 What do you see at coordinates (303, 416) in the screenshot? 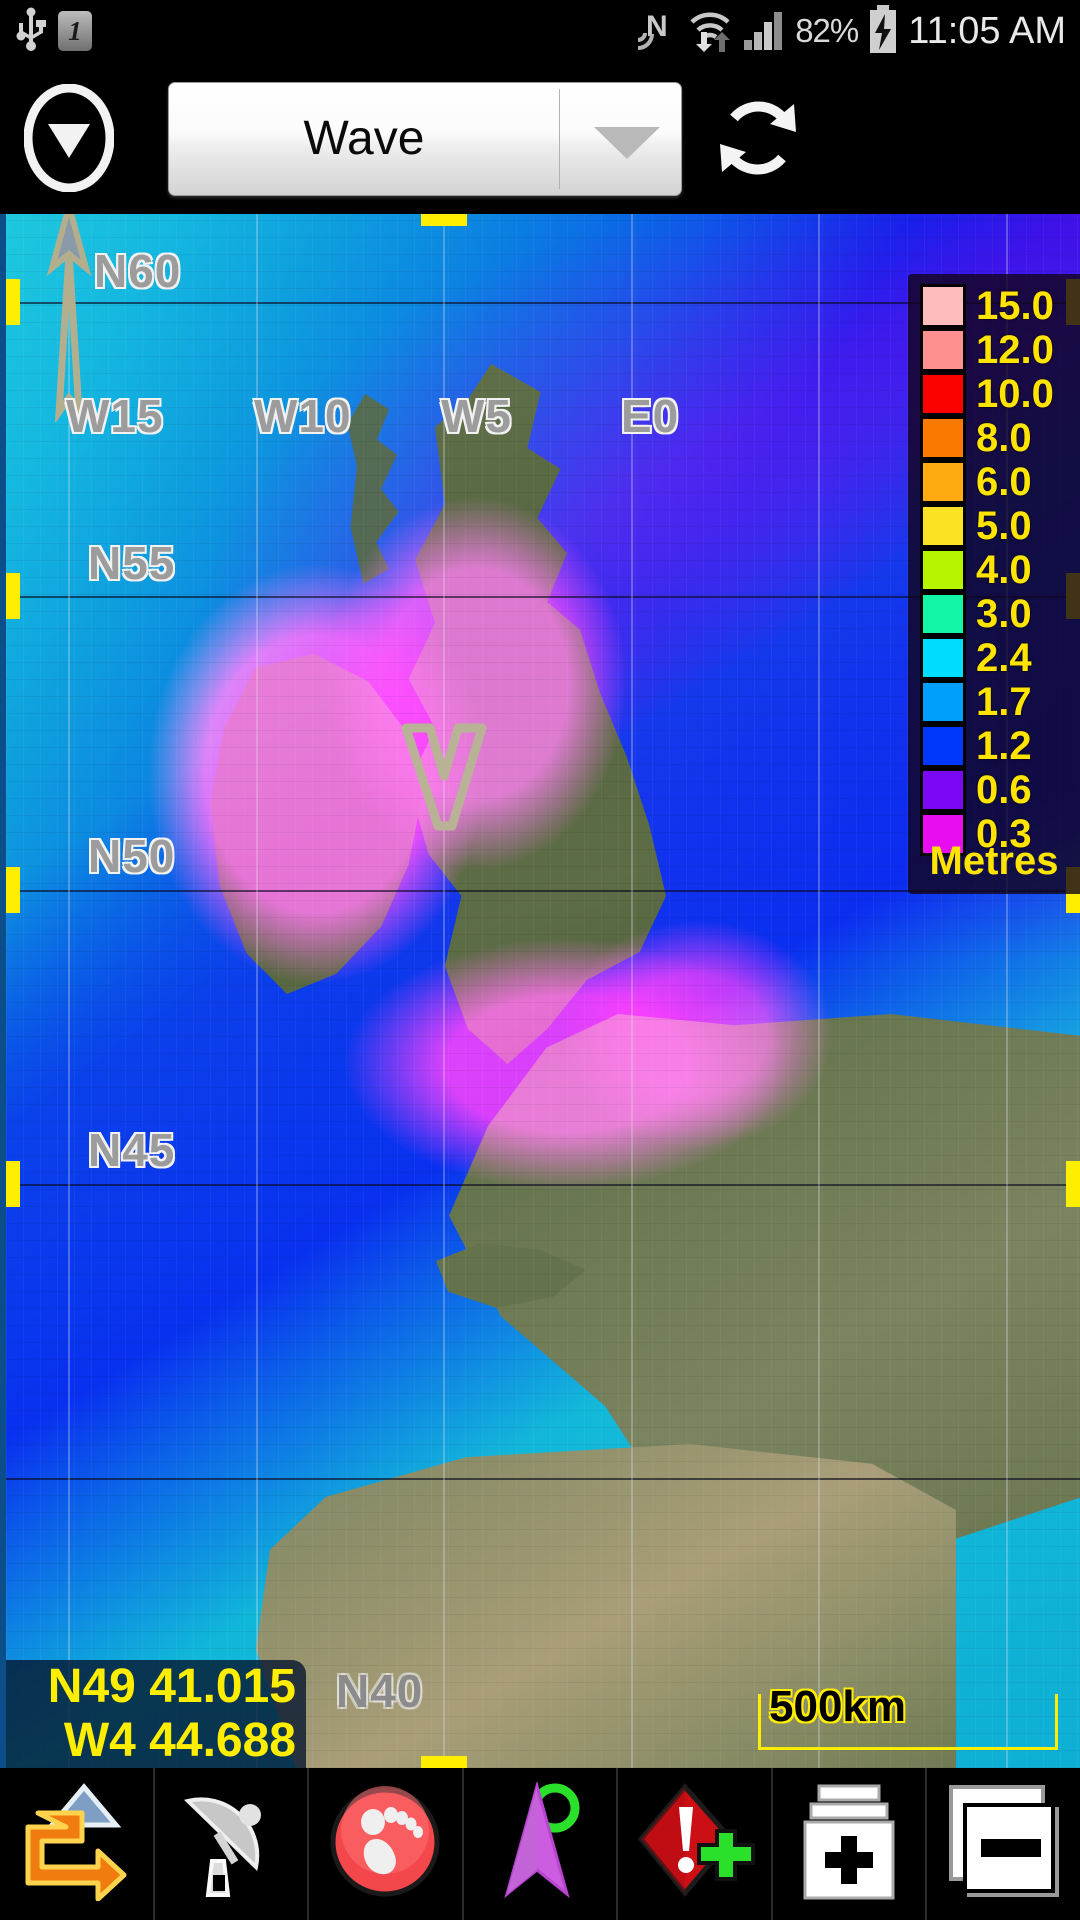
I see `grid-label-w10: W10` at bounding box center [303, 416].